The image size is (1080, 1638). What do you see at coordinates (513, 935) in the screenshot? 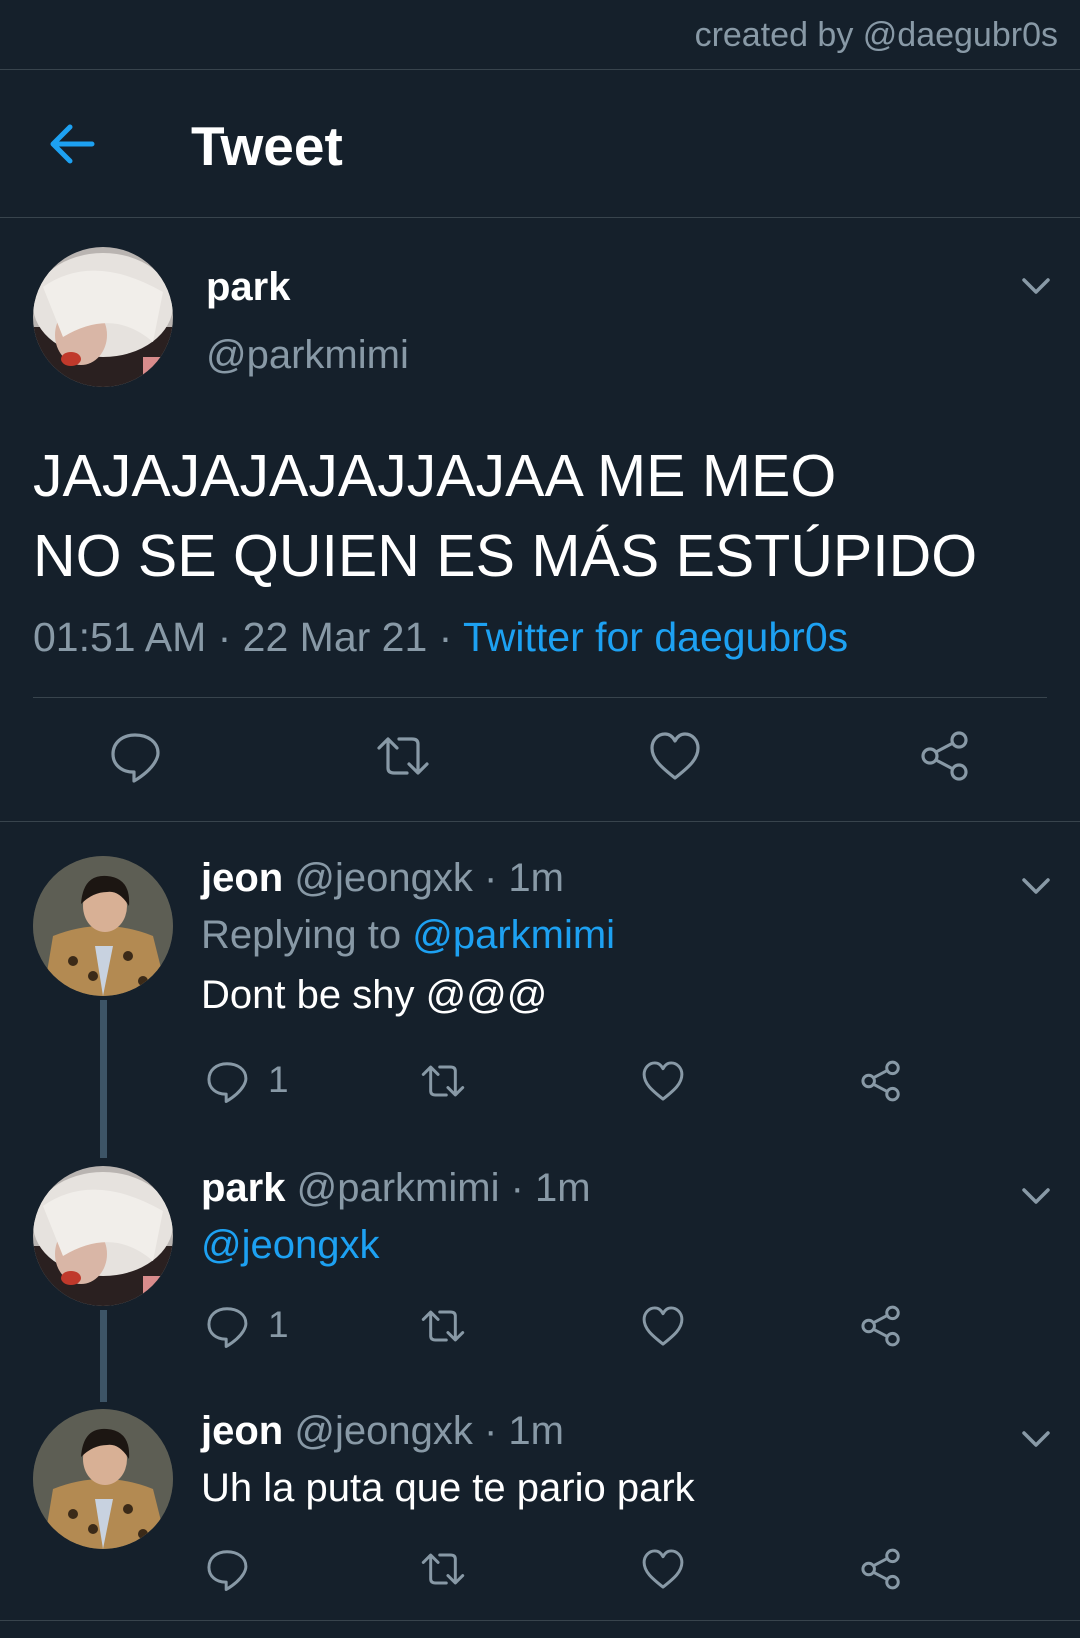
I see `replying-to-link: @parkmimi` at bounding box center [513, 935].